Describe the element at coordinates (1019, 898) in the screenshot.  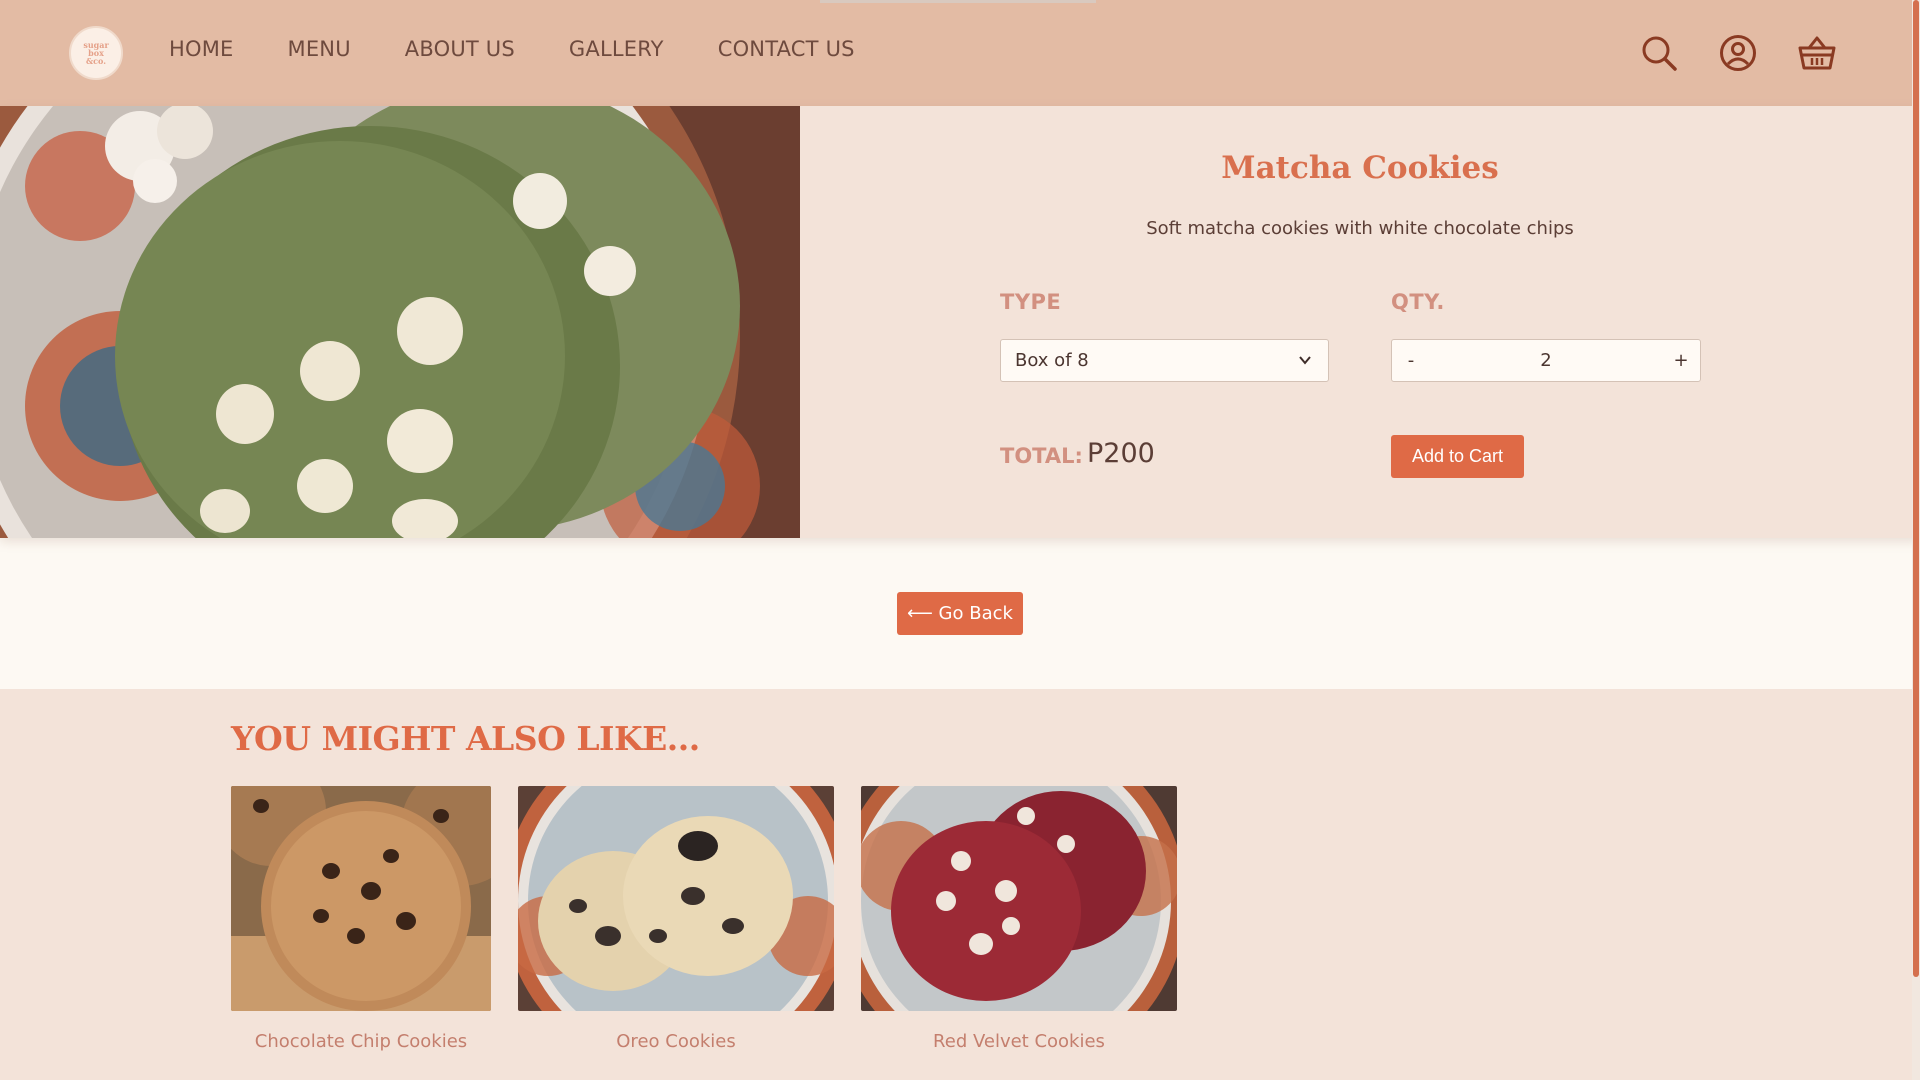
I see `red-velvet-cookie-image` at that location.